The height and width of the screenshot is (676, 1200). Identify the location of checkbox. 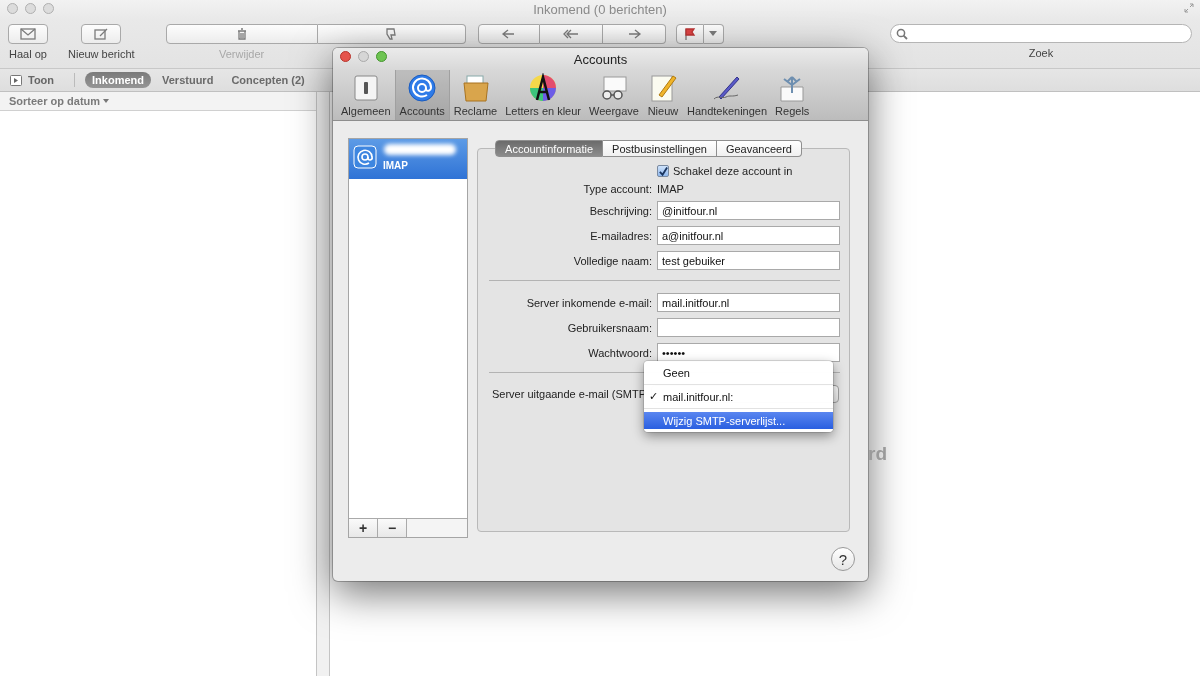
(663, 171).